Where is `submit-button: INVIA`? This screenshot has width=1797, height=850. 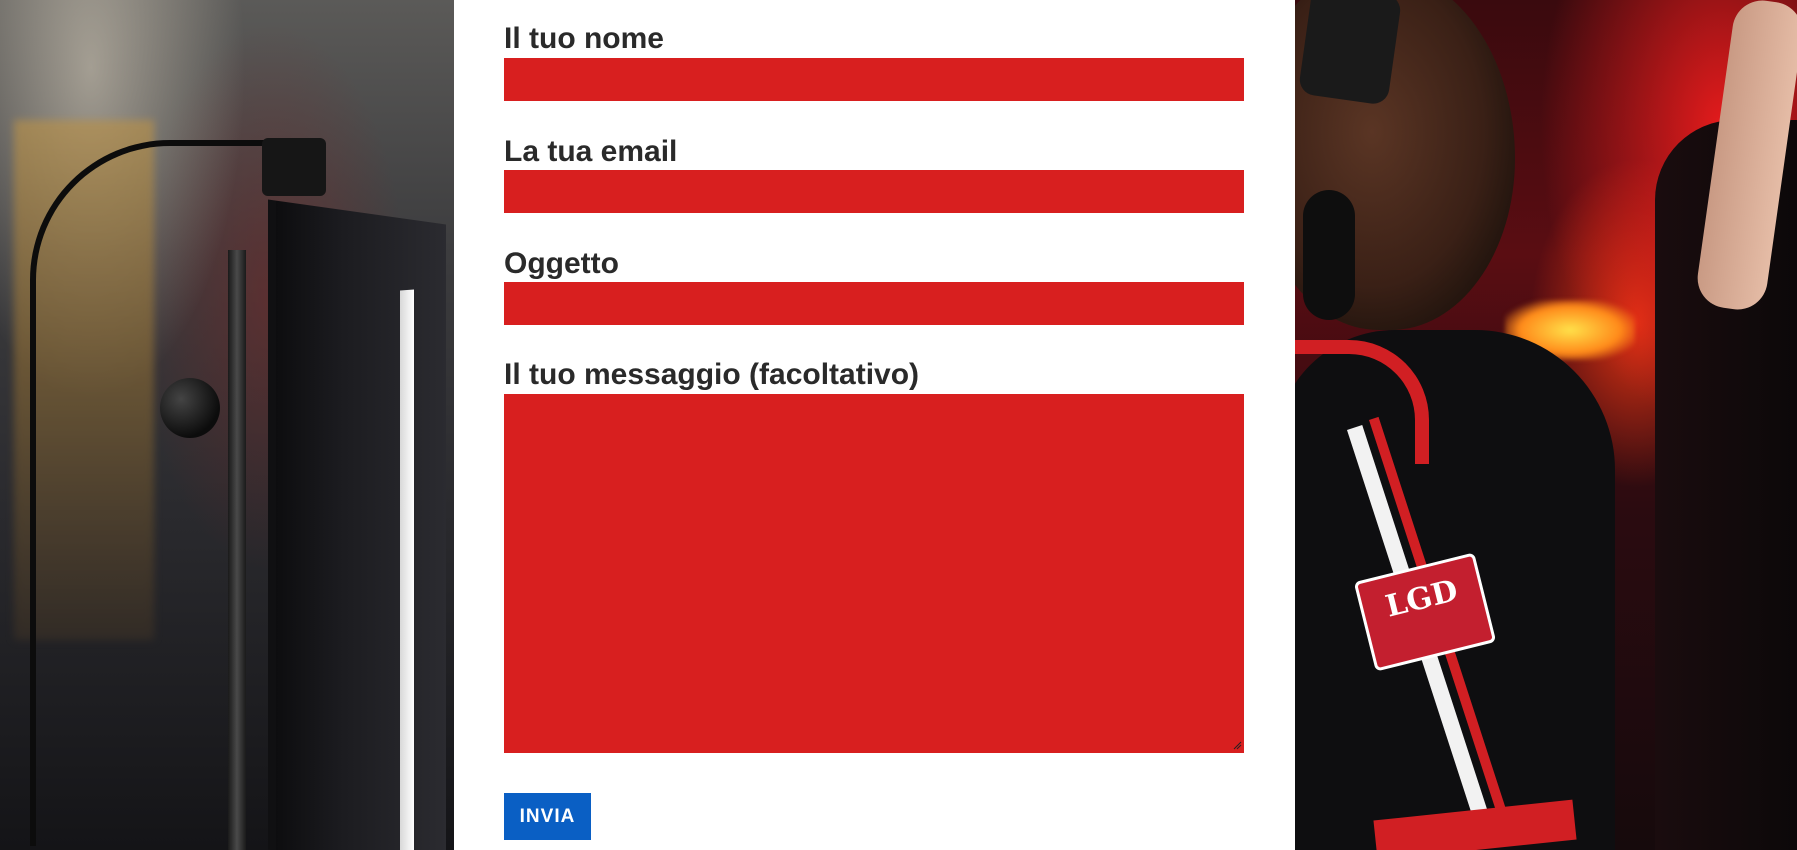
submit-button: INVIA is located at coordinates (547, 816).